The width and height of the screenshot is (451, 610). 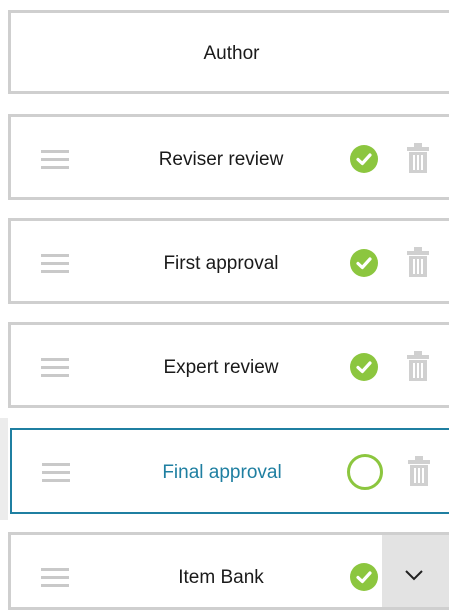 I want to click on expand-dropdown-button, so click(x=415, y=571).